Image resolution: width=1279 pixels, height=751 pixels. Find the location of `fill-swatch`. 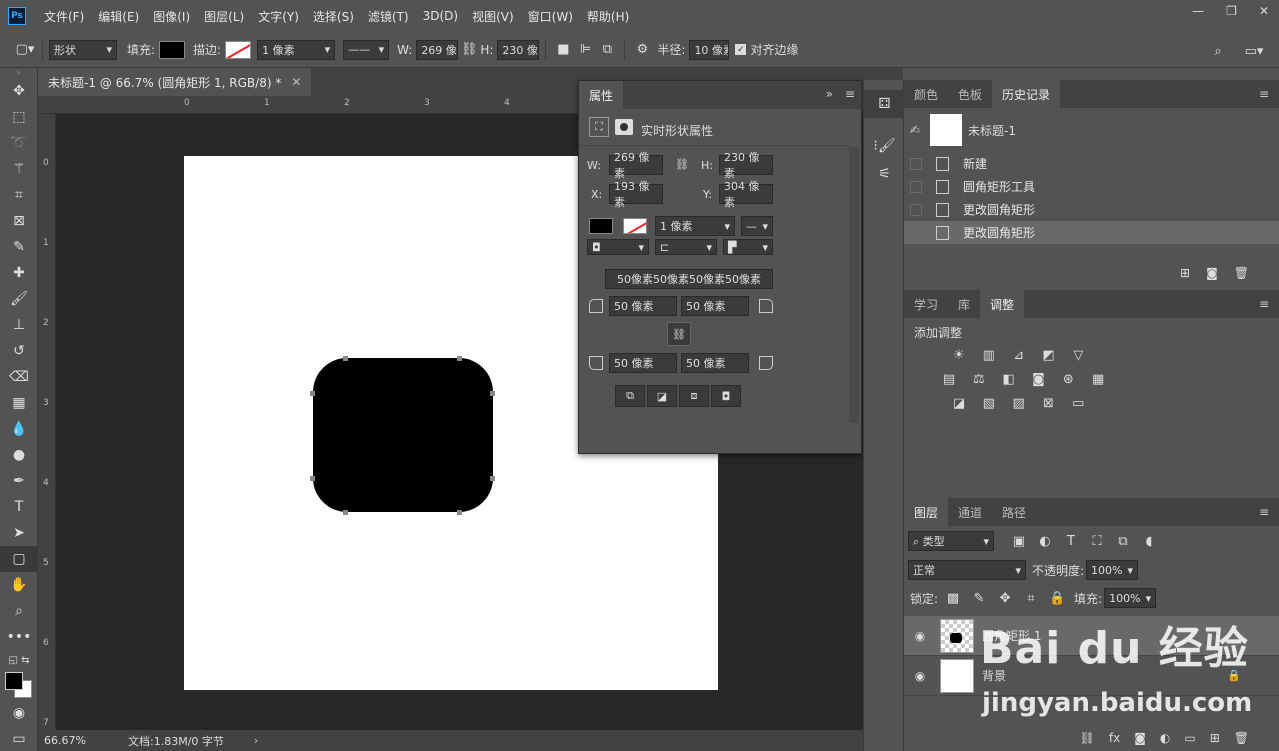

fill-swatch is located at coordinates (172, 49).